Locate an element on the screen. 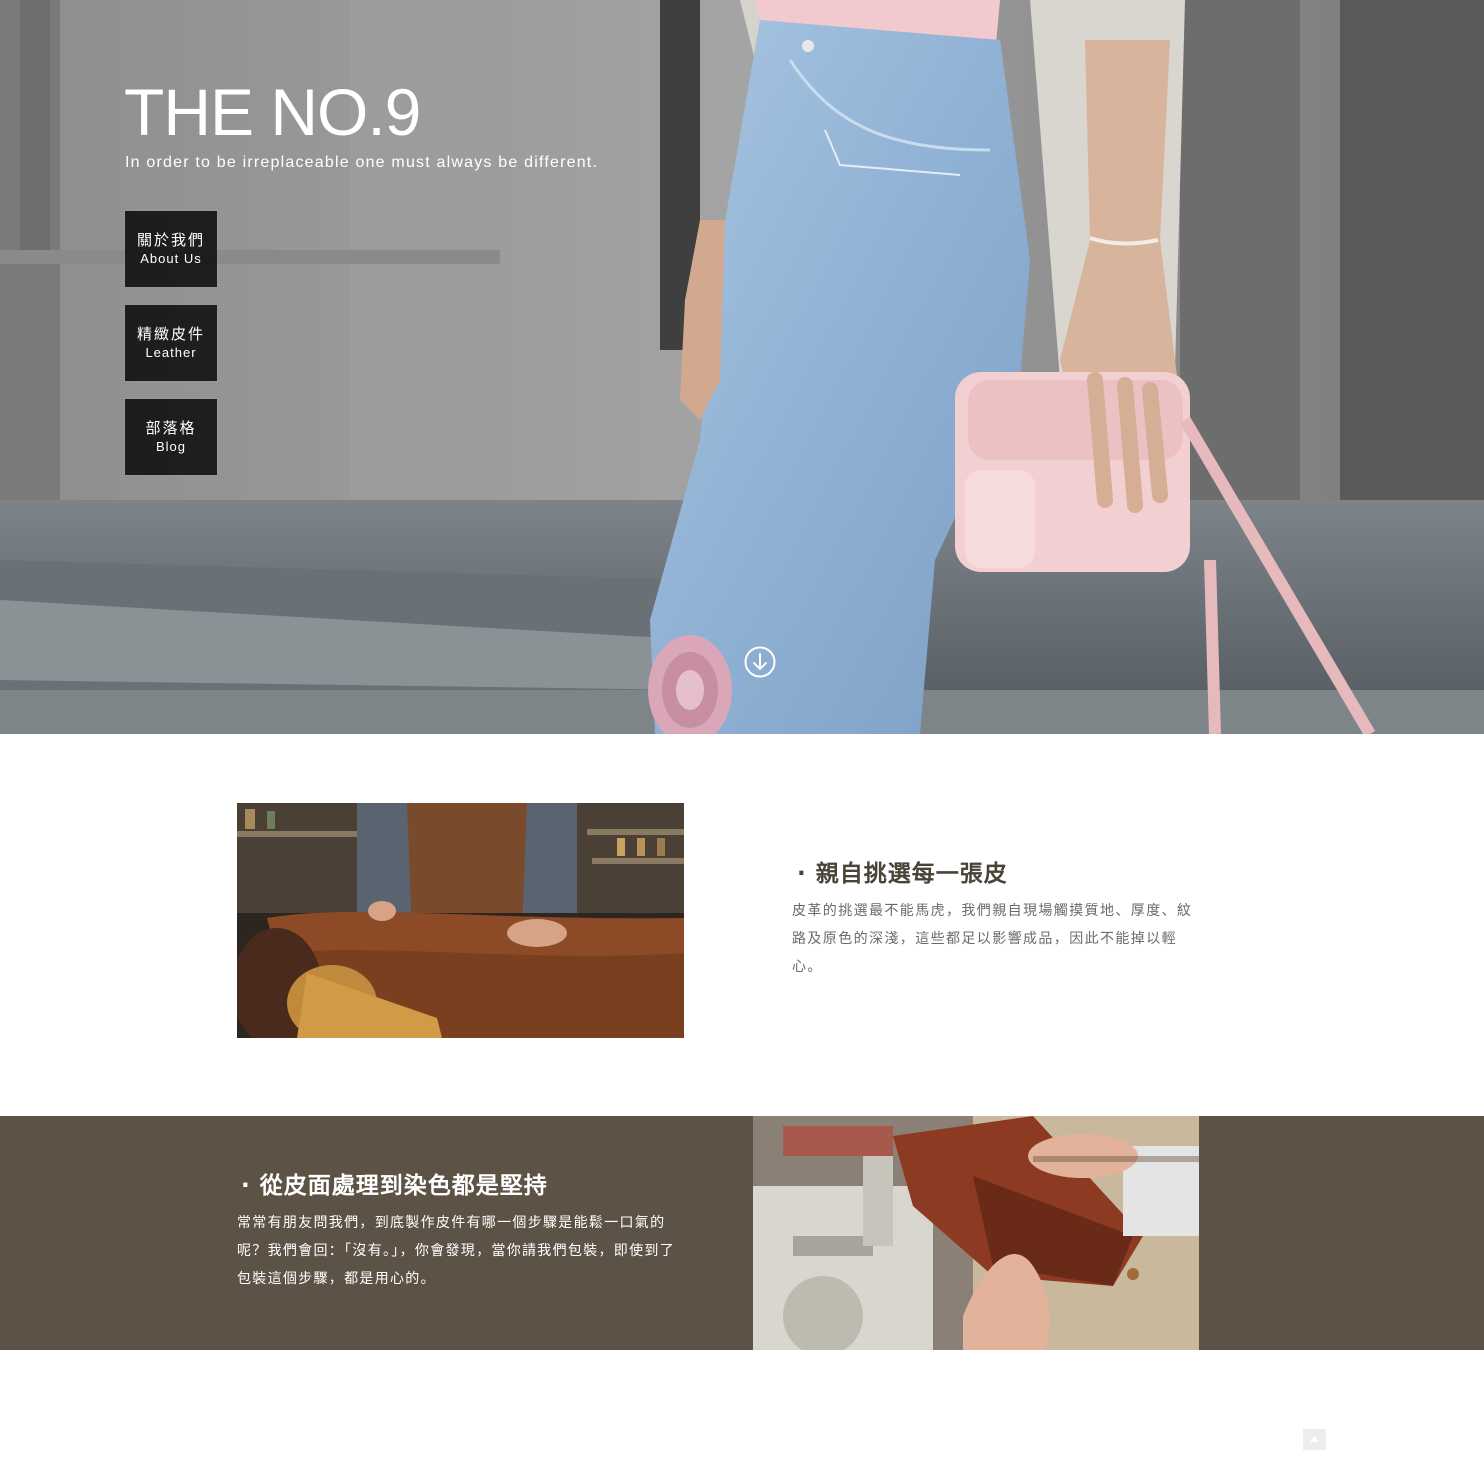 This screenshot has width=1484, height=1462. chevron-up-icon is located at coordinates (1314, 1439).